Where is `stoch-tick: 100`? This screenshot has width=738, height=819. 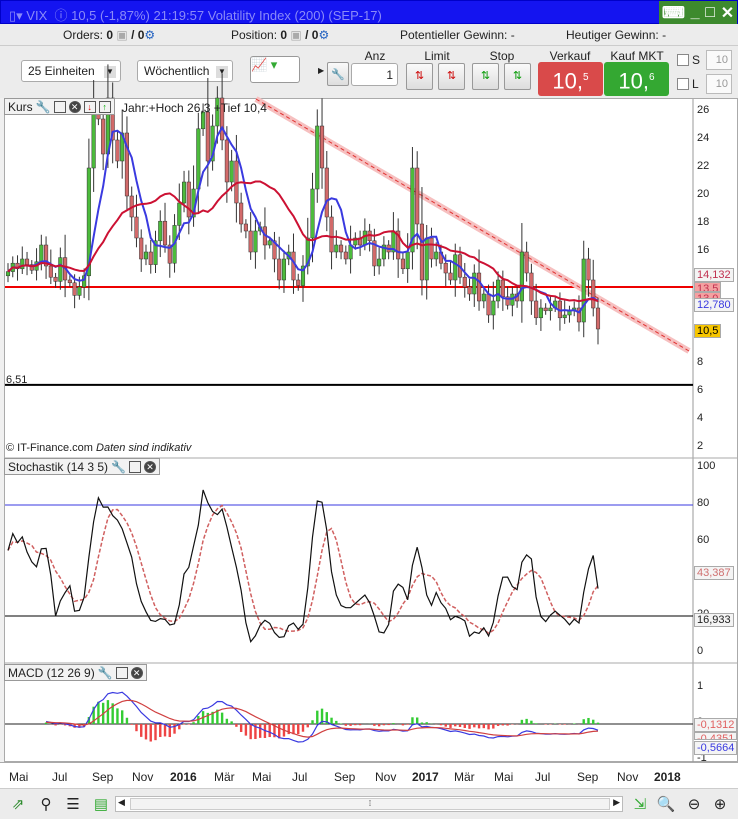 stoch-tick: 100 is located at coordinates (706, 466).